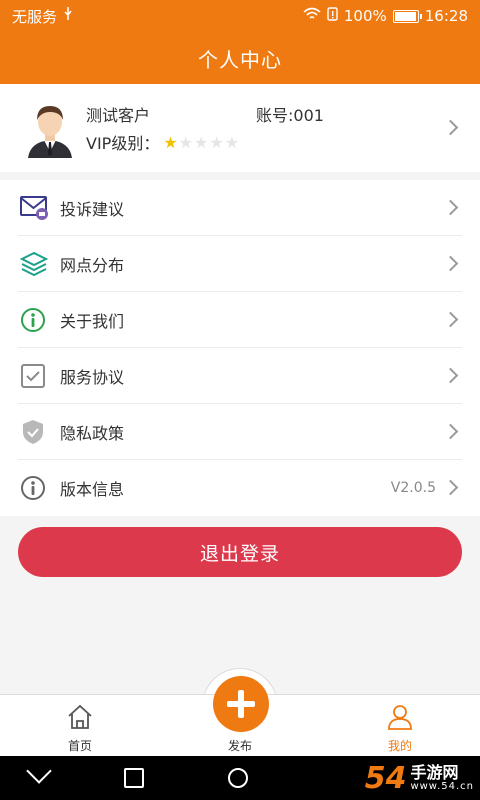  I want to click on info-icon, so click(33, 488).